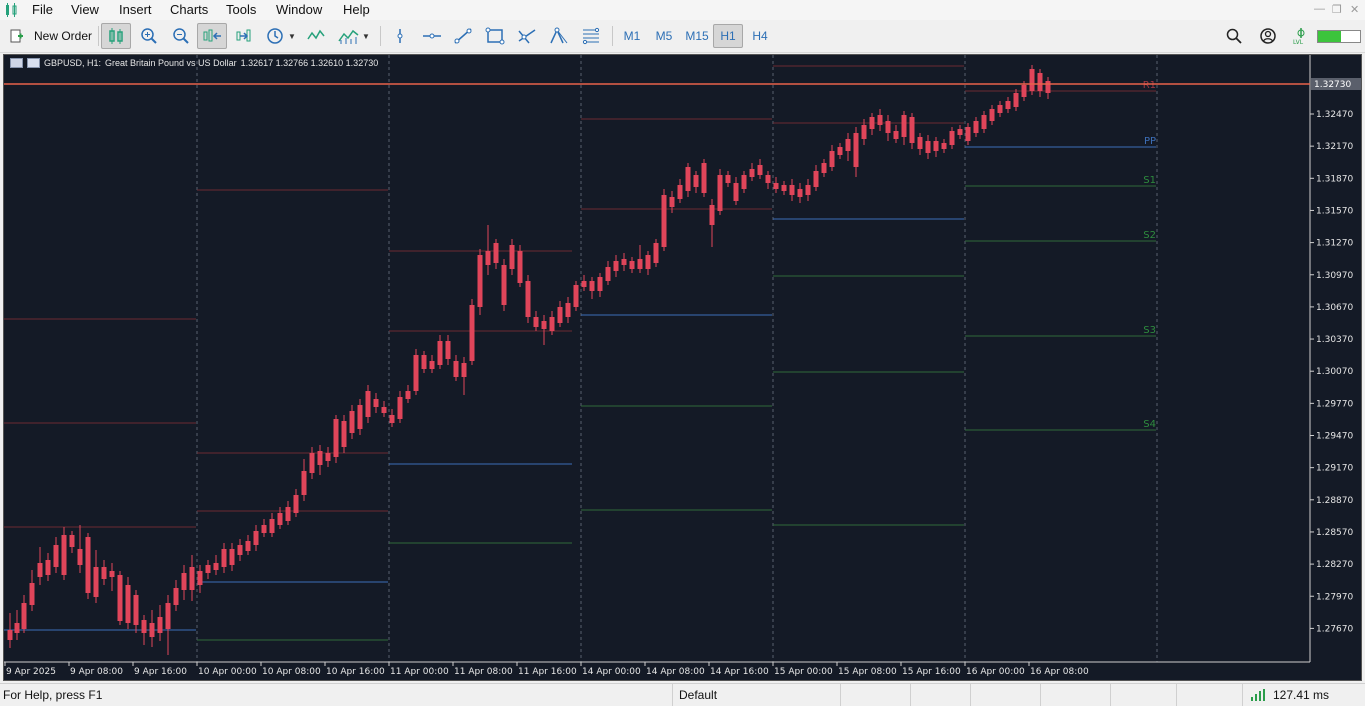 This screenshot has height=706, width=1365. Describe the element at coordinates (1339, 36) in the screenshot. I see `connection-bar-icon` at that location.